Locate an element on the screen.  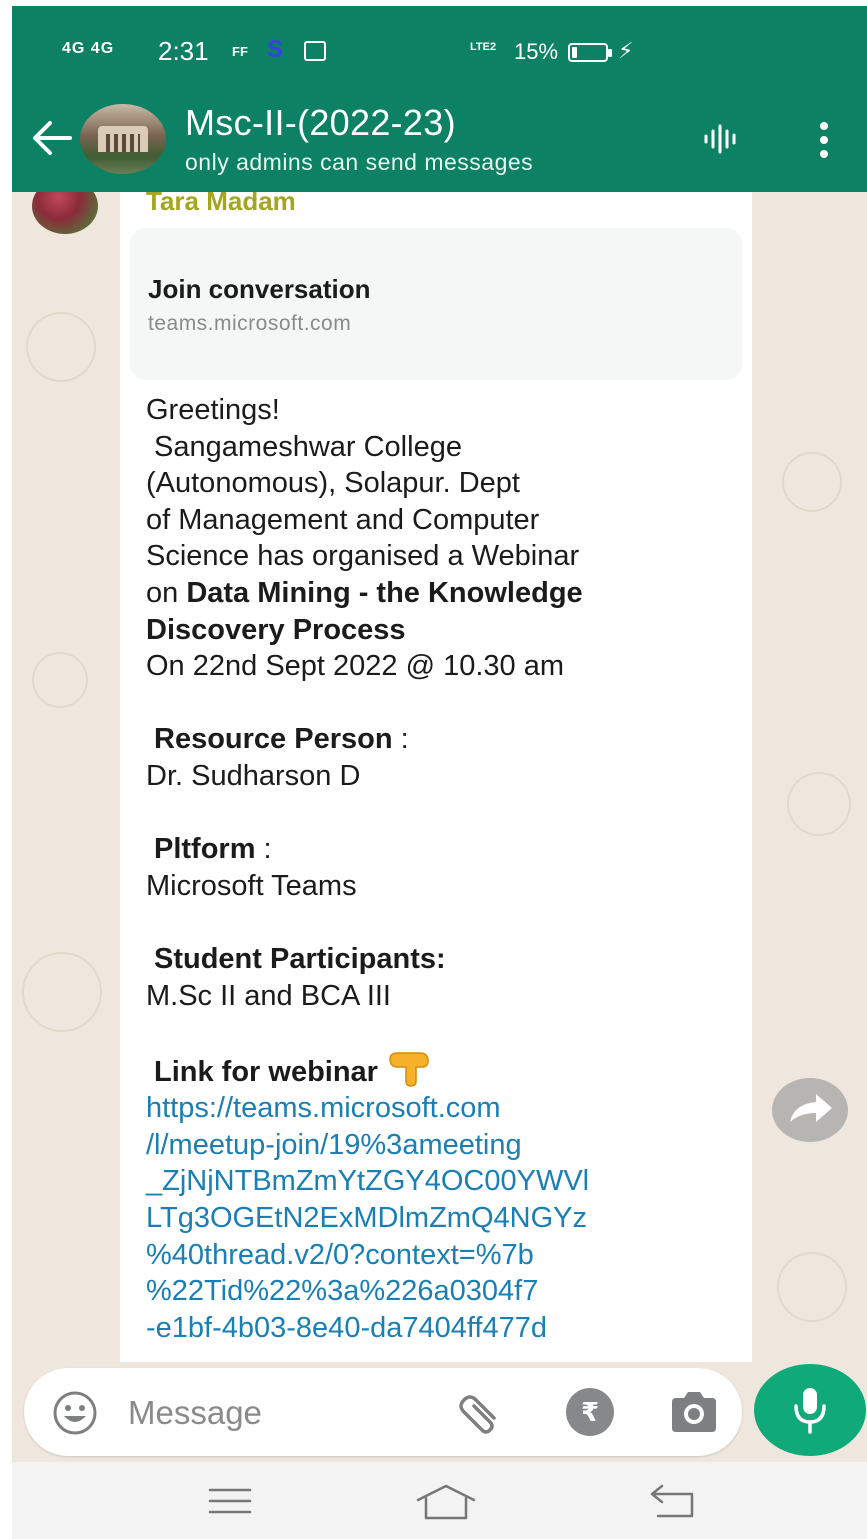
signal-indicator: 4G 4G is located at coordinates (88, 48).